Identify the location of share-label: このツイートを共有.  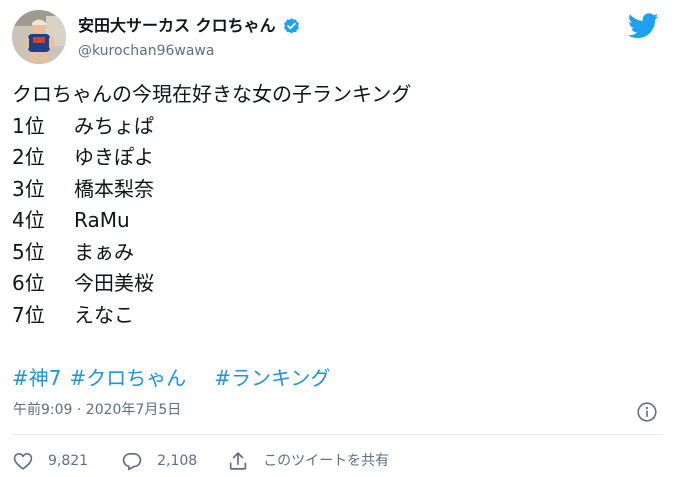
(326, 461).